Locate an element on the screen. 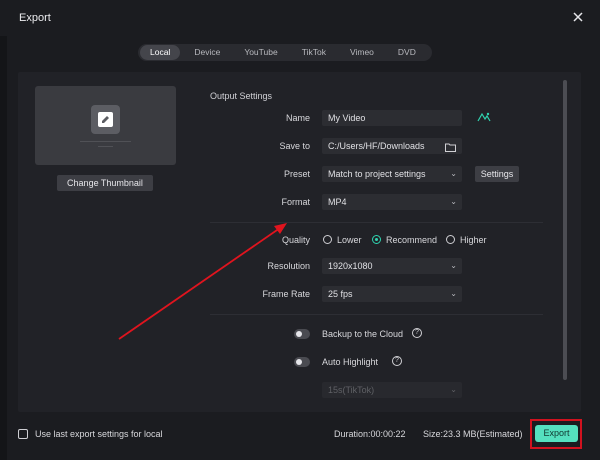 This screenshot has width=600, height=460. frame-rate-label: Frame Rate is located at coordinates (286, 294).